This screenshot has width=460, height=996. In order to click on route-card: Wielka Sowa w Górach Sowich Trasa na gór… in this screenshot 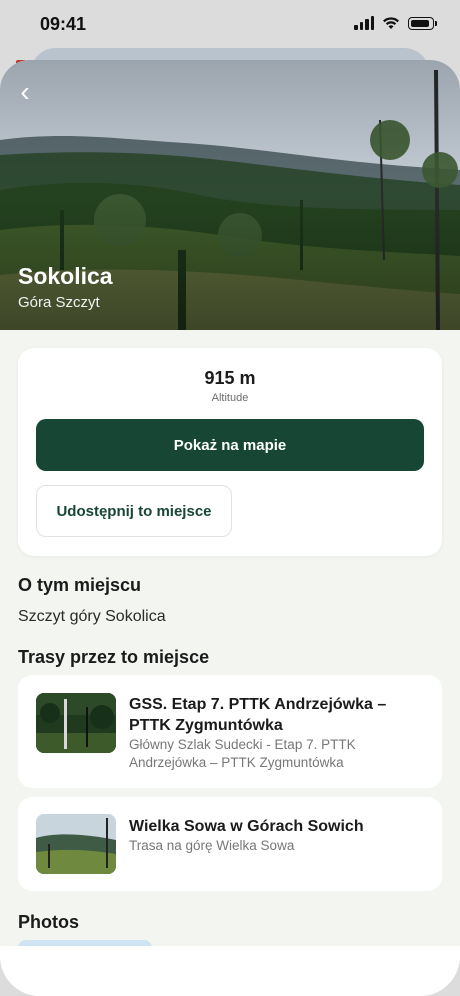, I will do `click(230, 844)`.